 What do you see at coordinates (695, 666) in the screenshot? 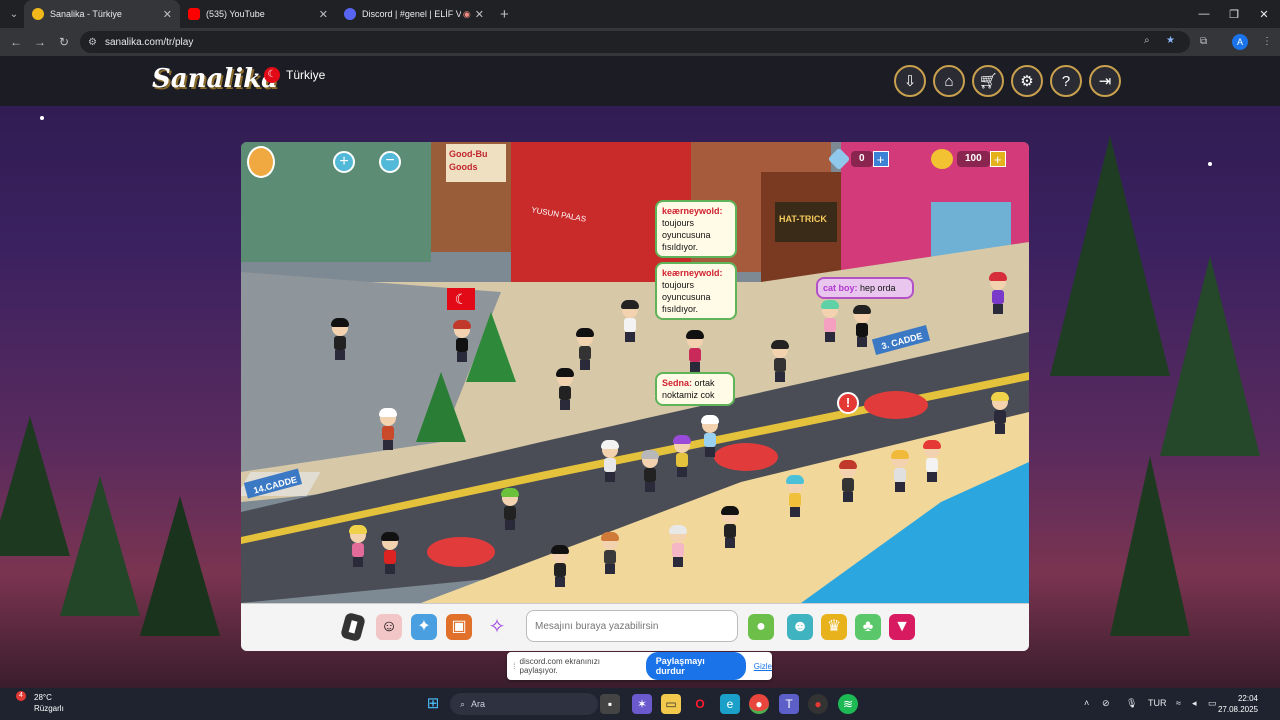
I see `stop-sharing-button: Paylaşmayı durdur` at bounding box center [695, 666].